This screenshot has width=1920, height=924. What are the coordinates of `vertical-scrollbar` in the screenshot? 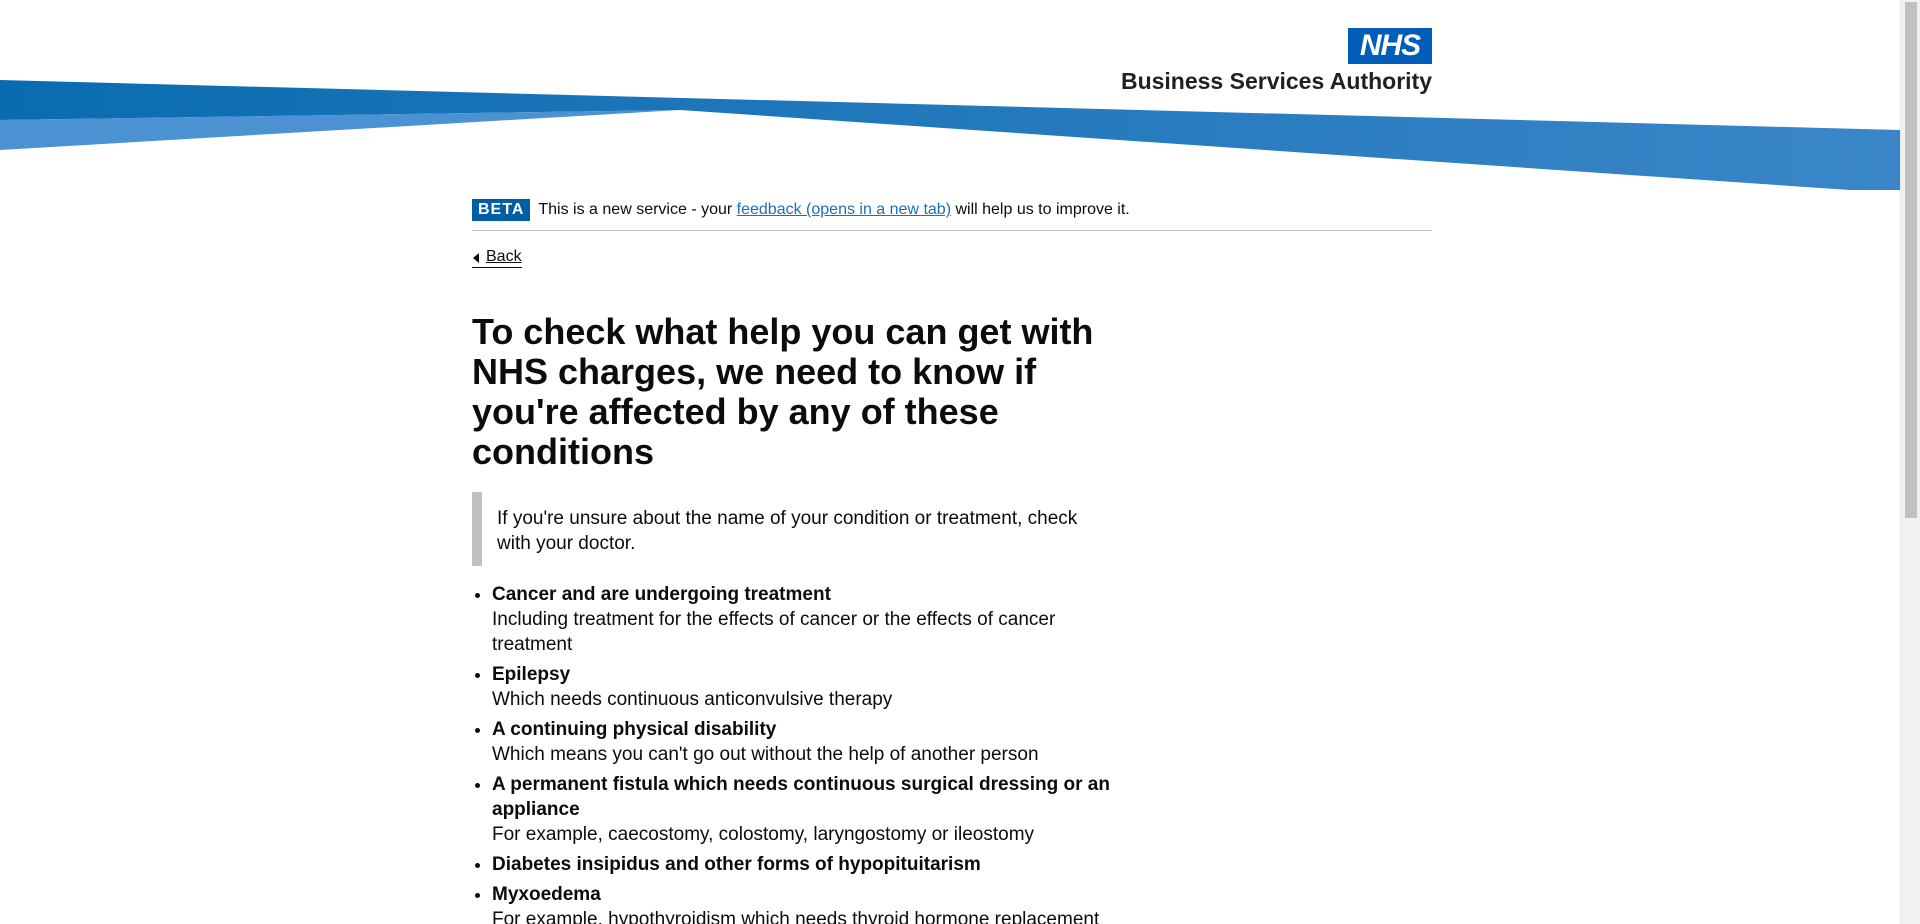 It's located at (1910, 462).